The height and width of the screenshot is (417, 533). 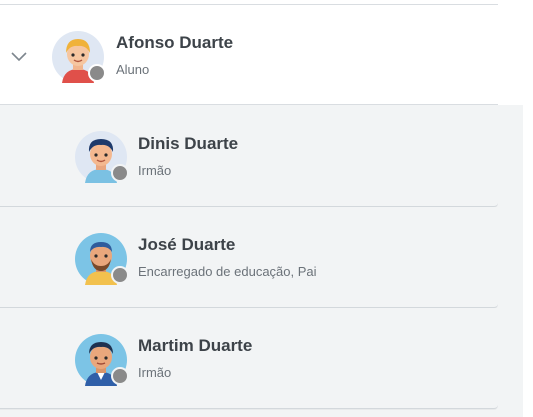 I want to click on relative-name: Martim Duarte, so click(x=195, y=346).